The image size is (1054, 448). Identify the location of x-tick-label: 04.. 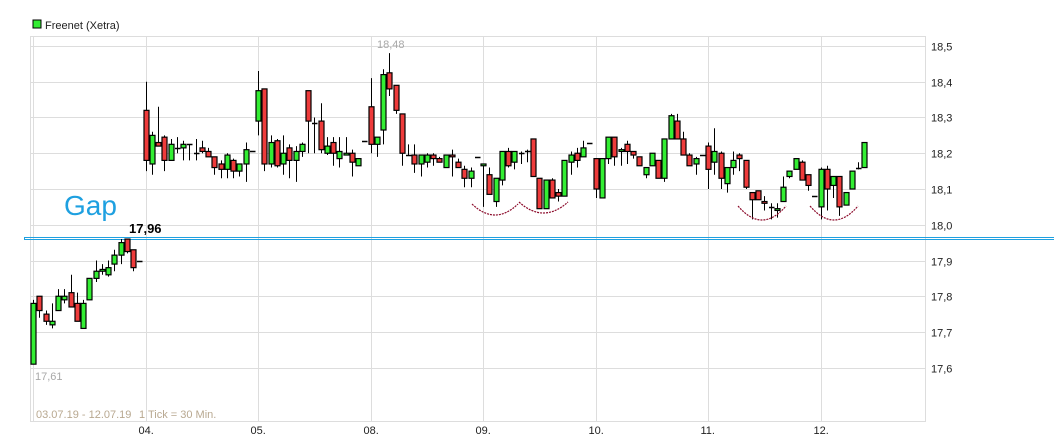
(146, 431).